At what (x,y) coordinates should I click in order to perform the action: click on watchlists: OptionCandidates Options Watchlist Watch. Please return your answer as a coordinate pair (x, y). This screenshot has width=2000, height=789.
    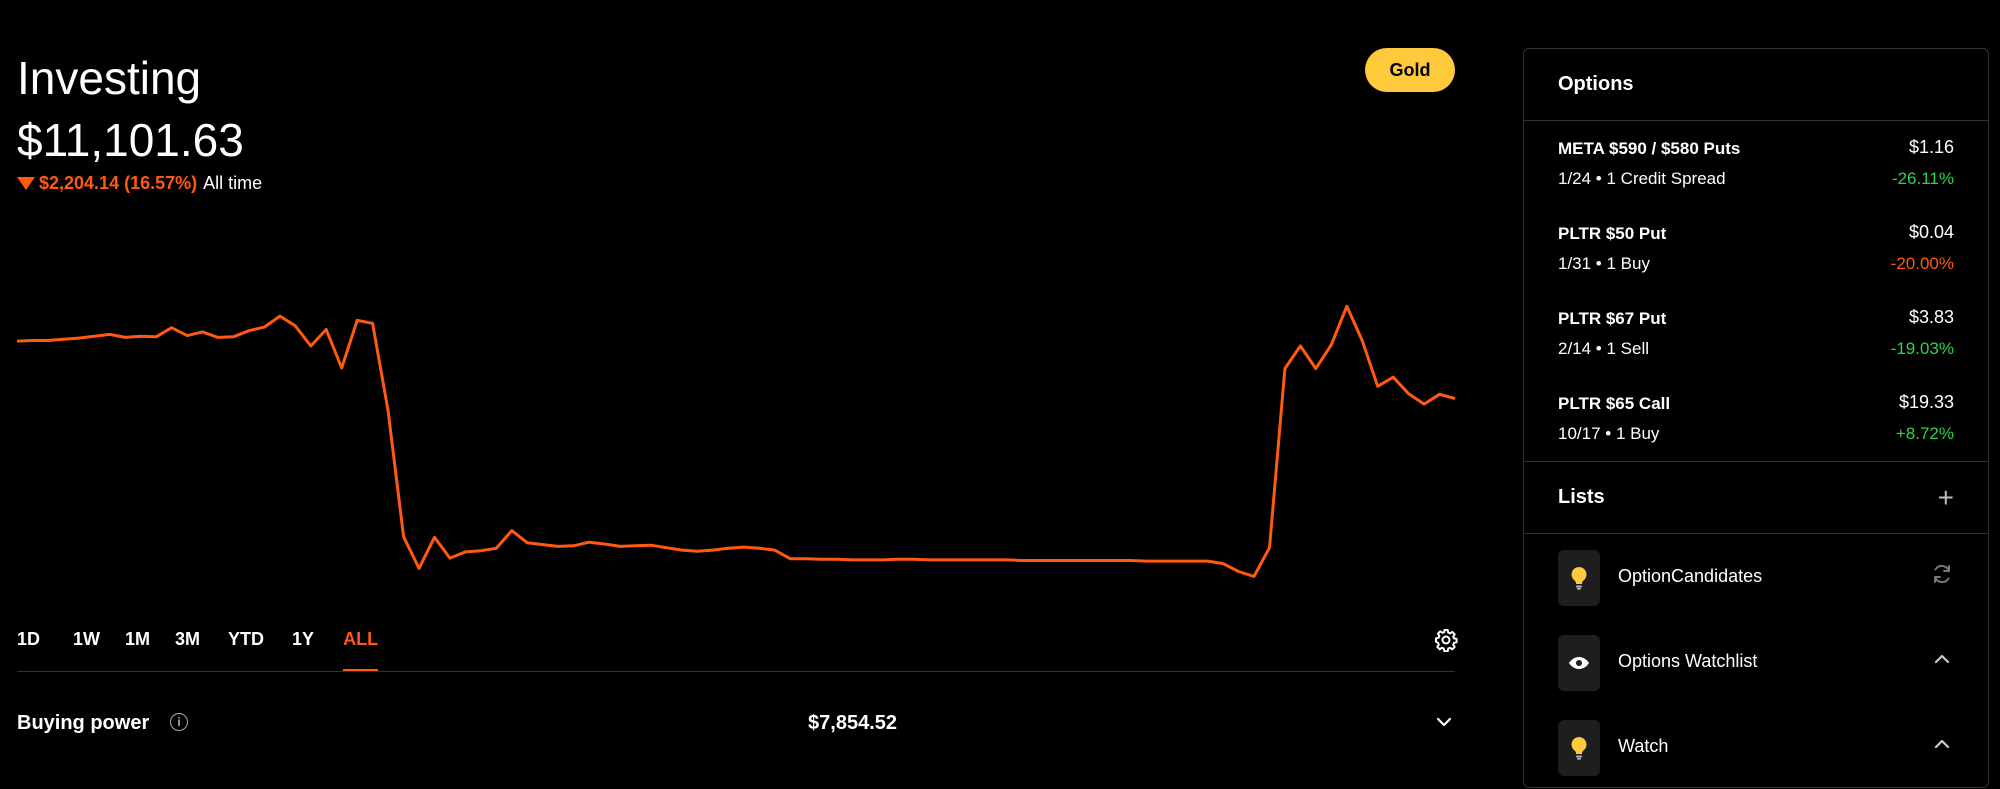
    Looking at the image, I should click on (1756, 661).